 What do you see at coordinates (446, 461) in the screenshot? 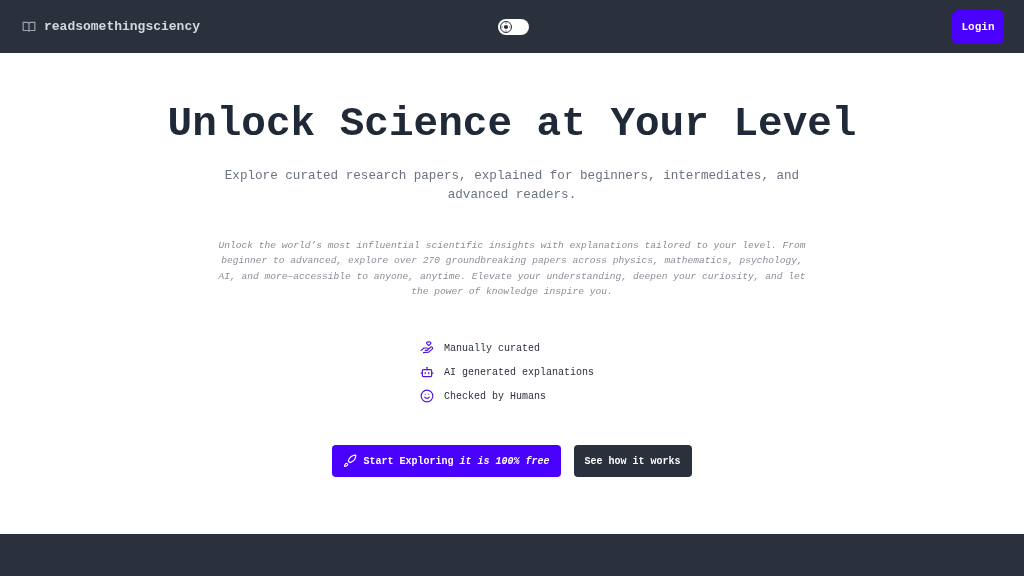
I see `start-exploring-button: Start Exploring it is 100% free` at bounding box center [446, 461].